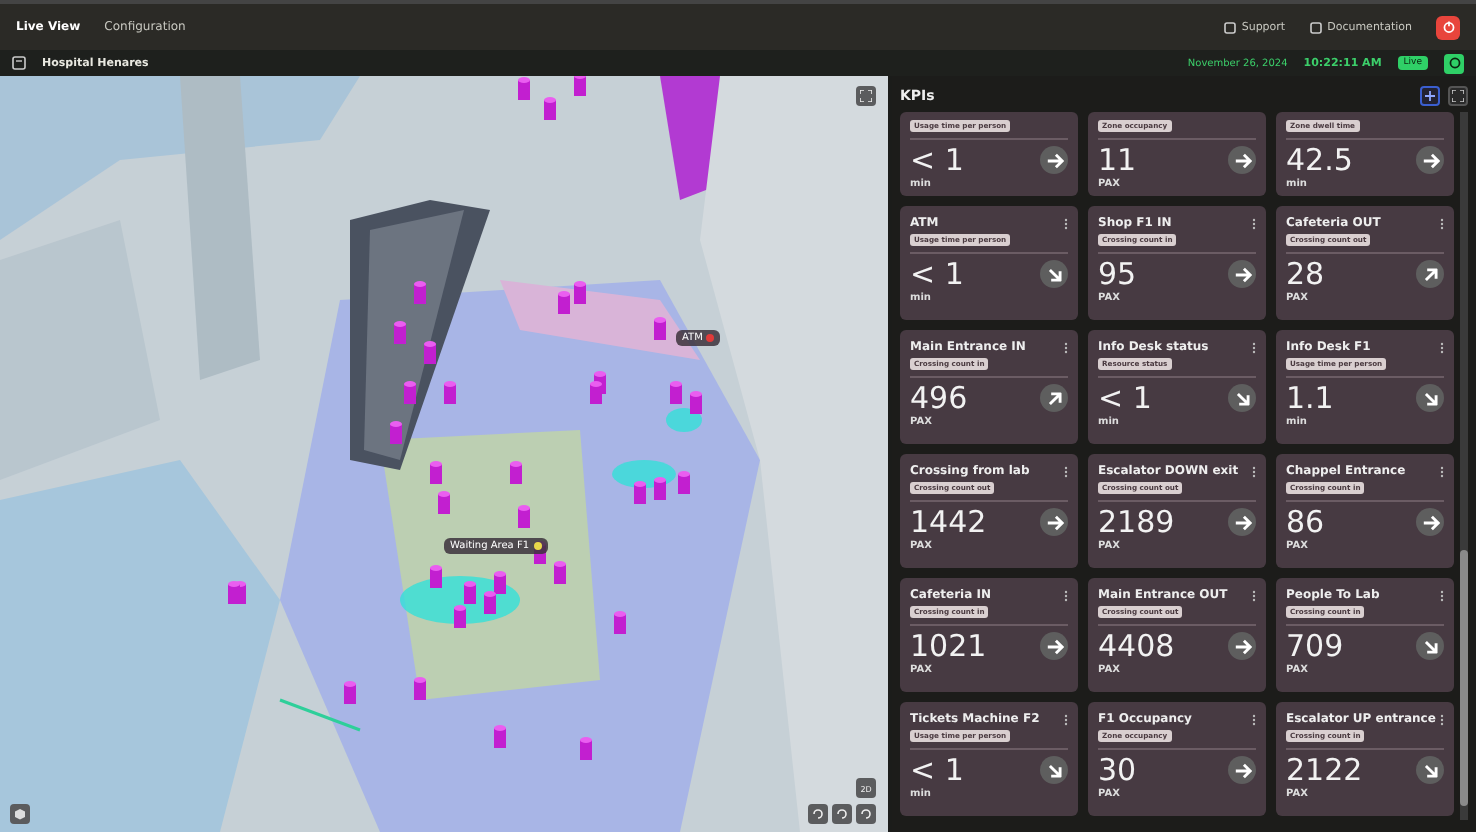 The height and width of the screenshot is (832, 1476). What do you see at coordinates (1319, 160) in the screenshot?
I see `kpi-value: 42.5` at bounding box center [1319, 160].